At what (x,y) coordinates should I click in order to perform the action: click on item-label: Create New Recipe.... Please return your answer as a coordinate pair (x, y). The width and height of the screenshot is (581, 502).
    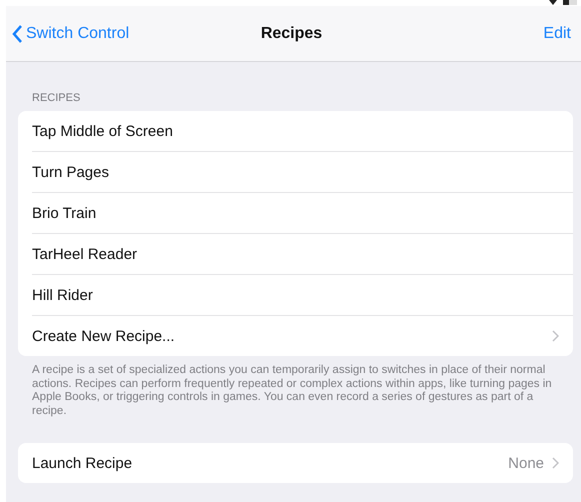
    Looking at the image, I should click on (104, 336).